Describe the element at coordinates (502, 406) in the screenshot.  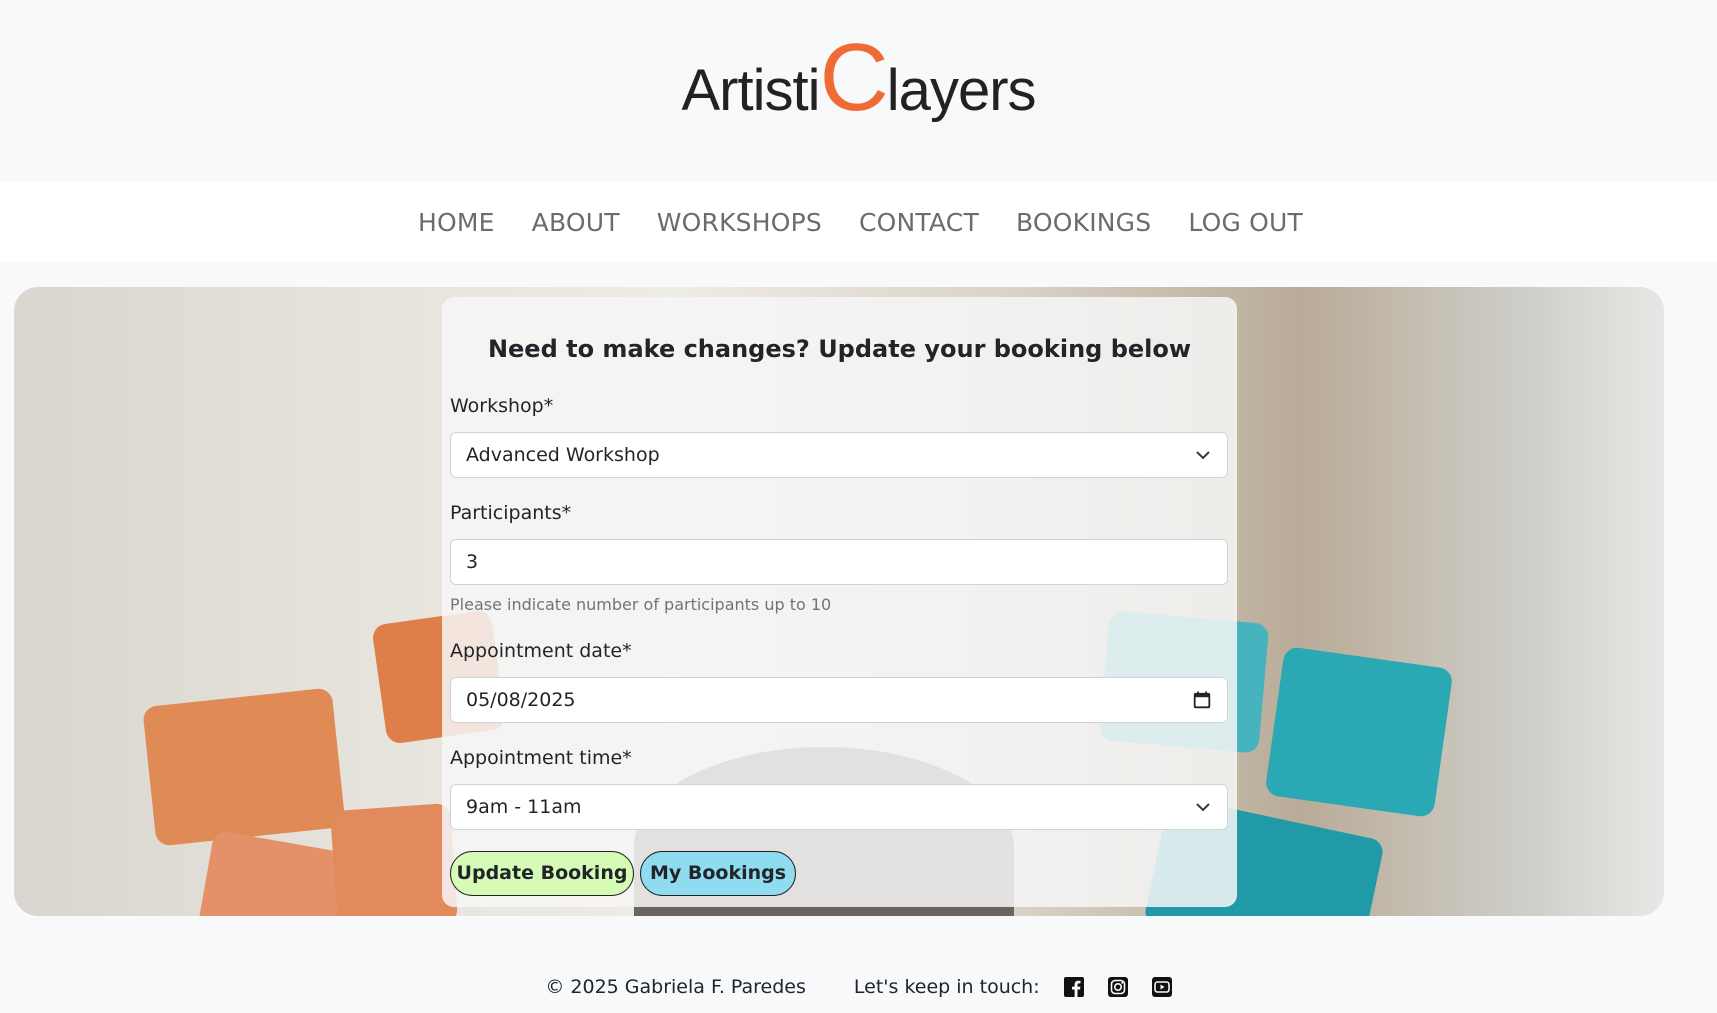
I see `workshop-label: Workshop*` at that location.